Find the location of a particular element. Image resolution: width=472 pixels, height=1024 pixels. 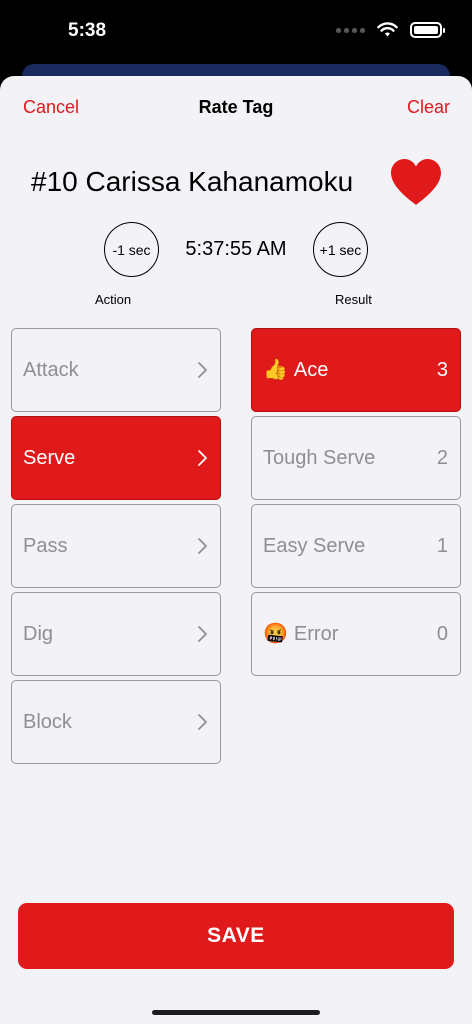

plus-one-second-button: +1 sec is located at coordinates (340, 249).